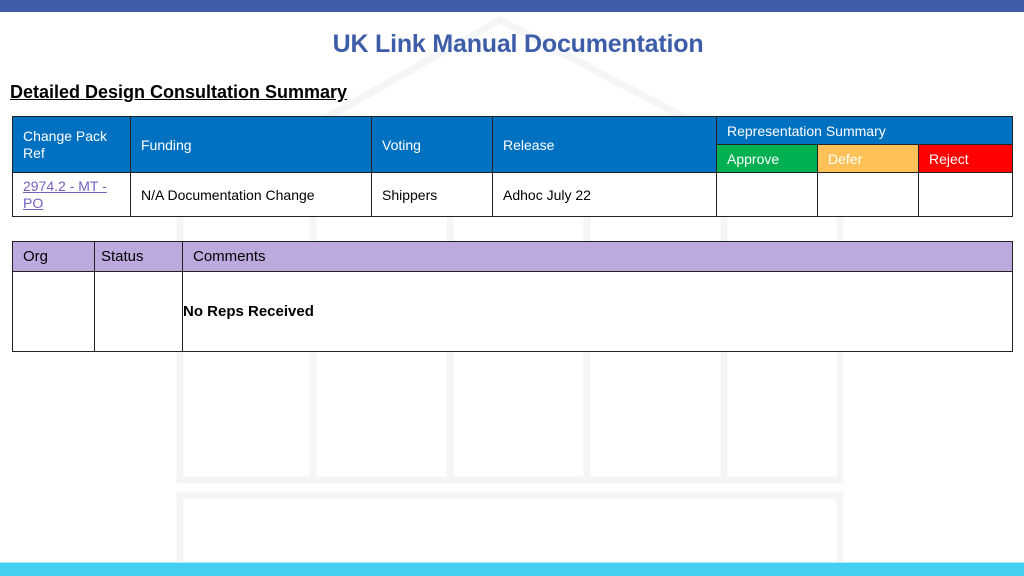 The image size is (1024, 576). I want to click on top-banner-bar, so click(512, 6).